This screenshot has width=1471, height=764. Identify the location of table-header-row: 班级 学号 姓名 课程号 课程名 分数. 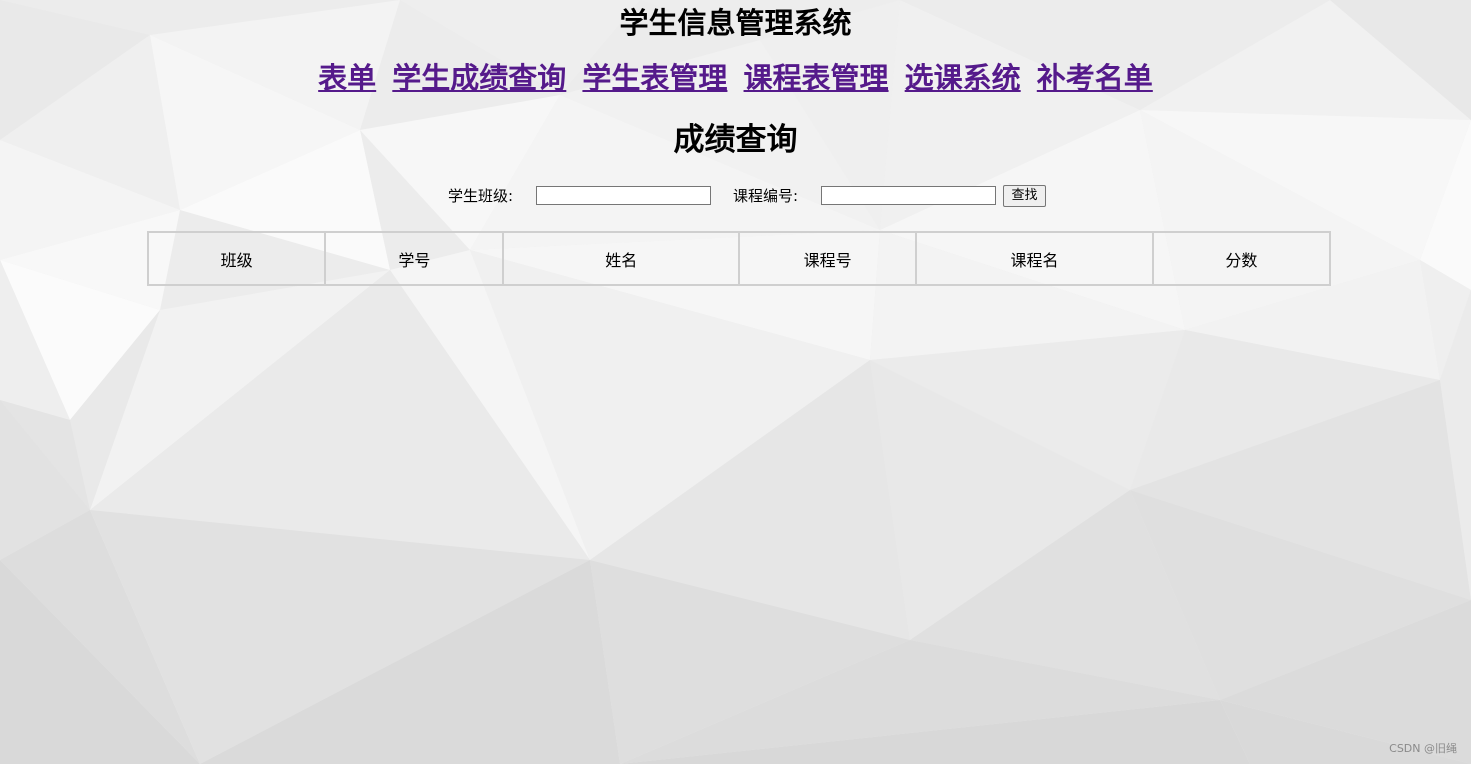
(739, 258).